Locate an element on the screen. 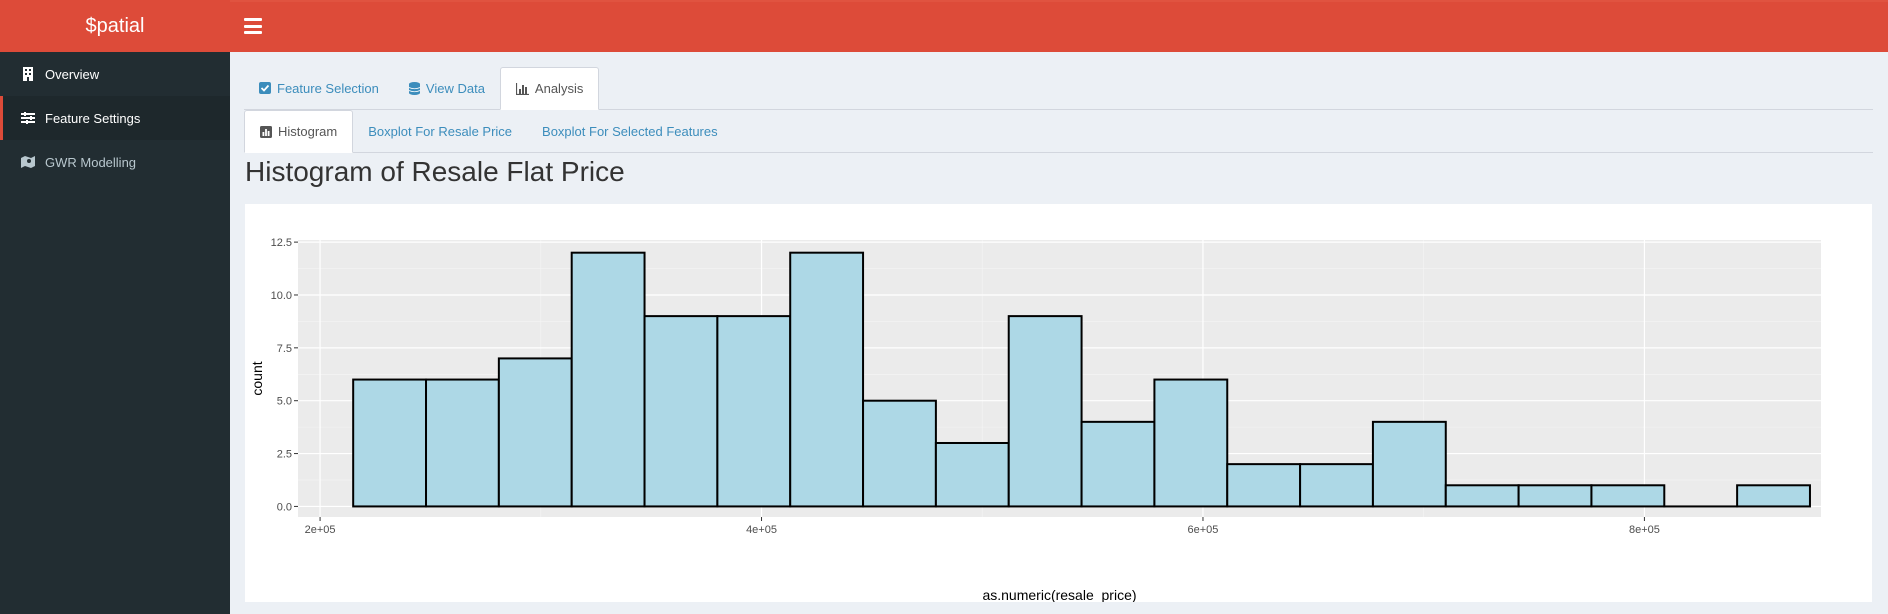  top-navbar is located at coordinates (1059, 26).